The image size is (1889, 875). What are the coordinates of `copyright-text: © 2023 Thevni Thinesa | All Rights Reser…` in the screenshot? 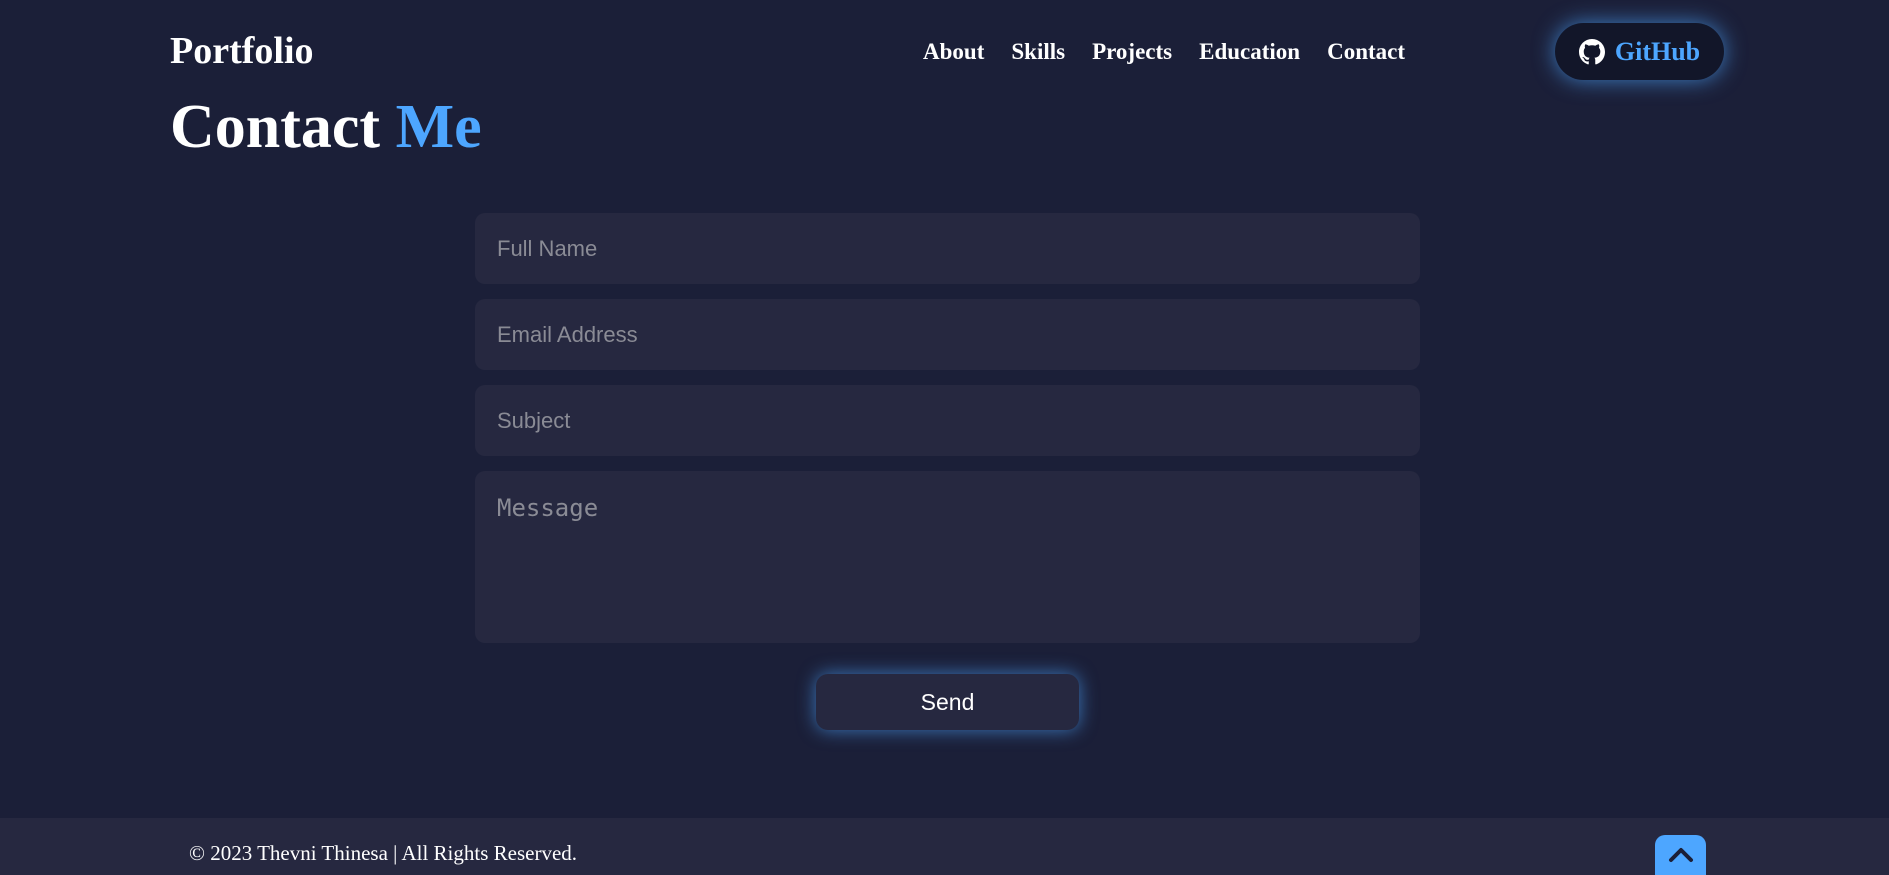 It's located at (383, 853).